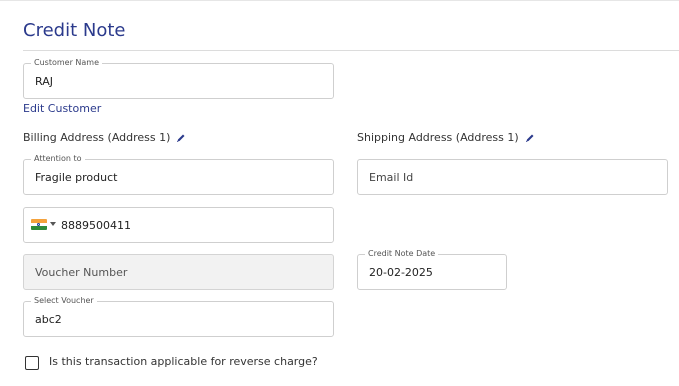  I want to click on attention-to-field: Attention to Fragile product, so click(178, 174).